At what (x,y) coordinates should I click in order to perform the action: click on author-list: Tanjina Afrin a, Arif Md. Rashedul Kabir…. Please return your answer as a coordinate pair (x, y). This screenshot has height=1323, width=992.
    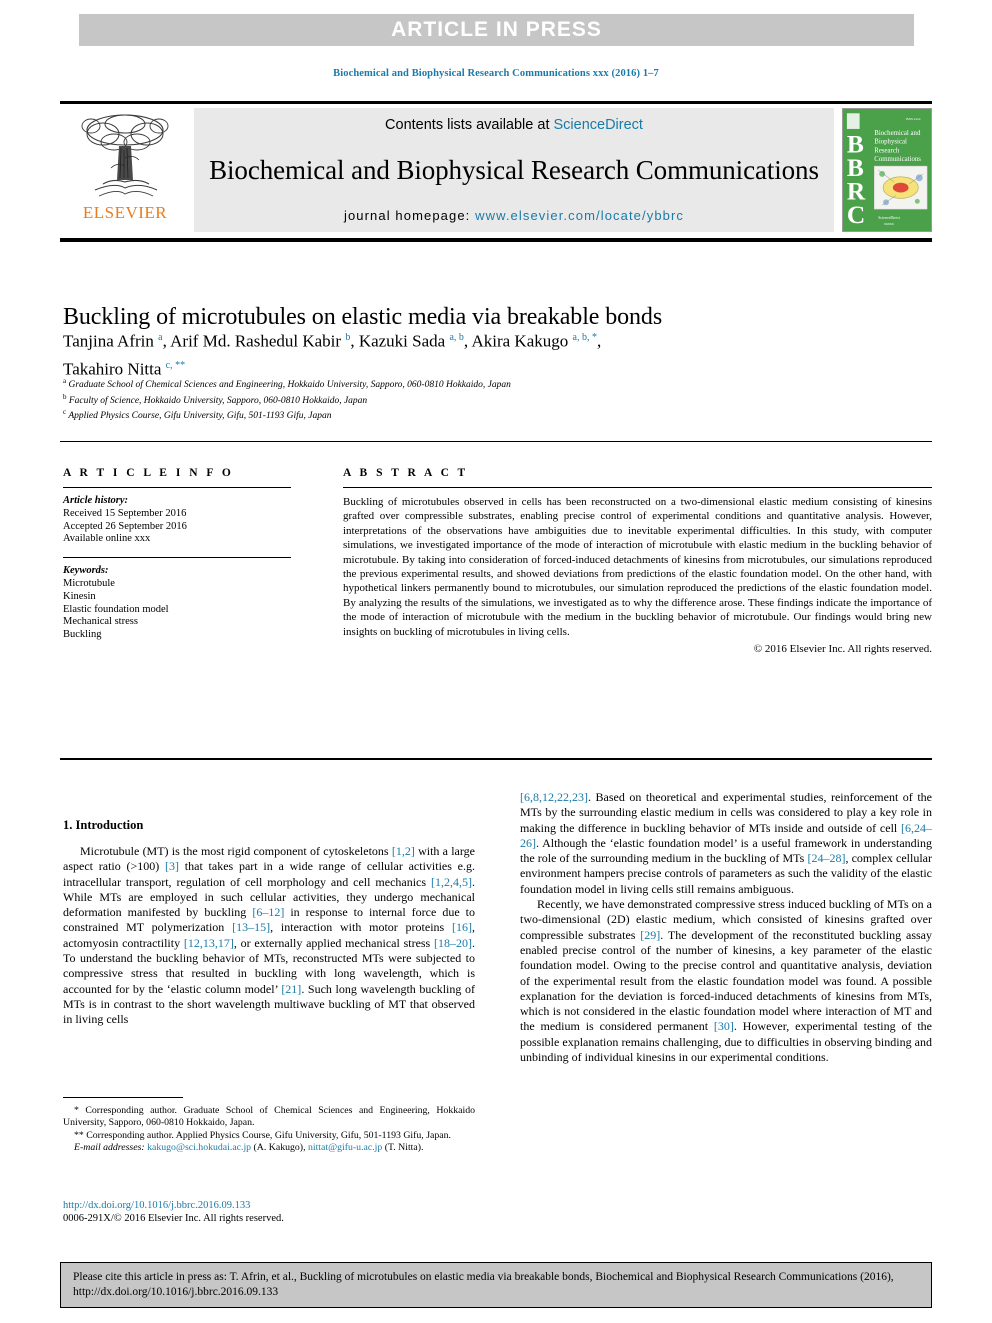
    Looking at the image, I should click on (478, 353).